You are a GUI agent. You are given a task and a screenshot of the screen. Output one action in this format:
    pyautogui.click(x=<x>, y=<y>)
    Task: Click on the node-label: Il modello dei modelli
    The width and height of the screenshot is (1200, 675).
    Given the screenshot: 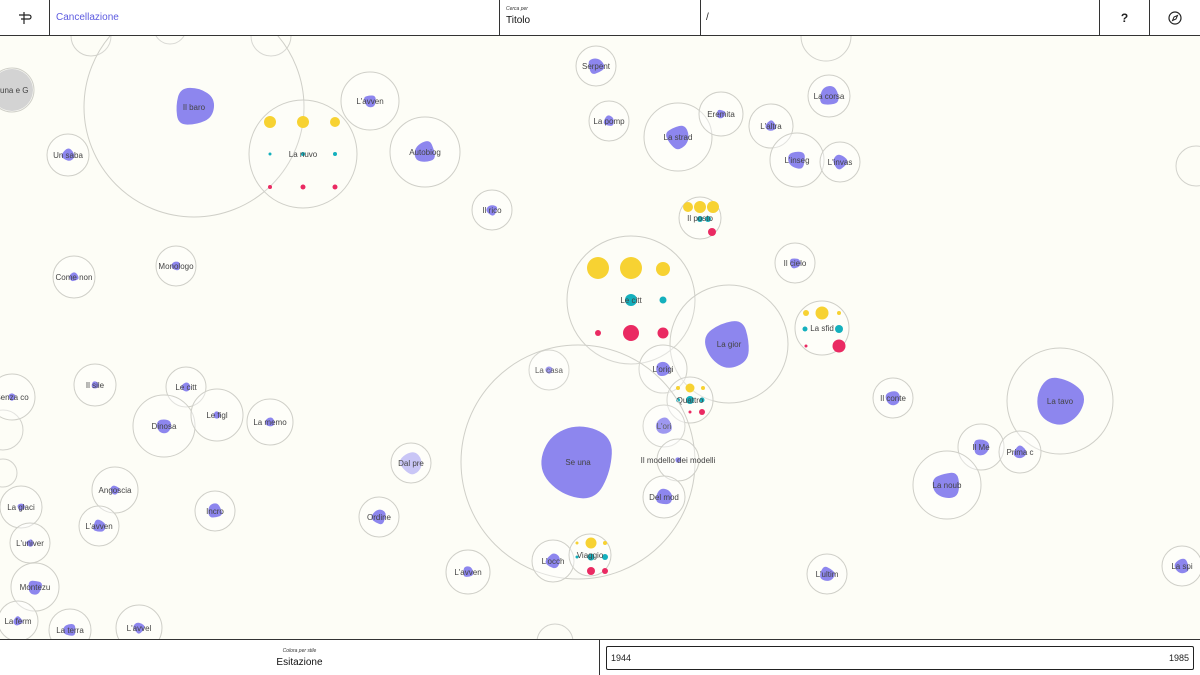 What is the action you would take?
    pyautogui.click(x=678, y=460)
    